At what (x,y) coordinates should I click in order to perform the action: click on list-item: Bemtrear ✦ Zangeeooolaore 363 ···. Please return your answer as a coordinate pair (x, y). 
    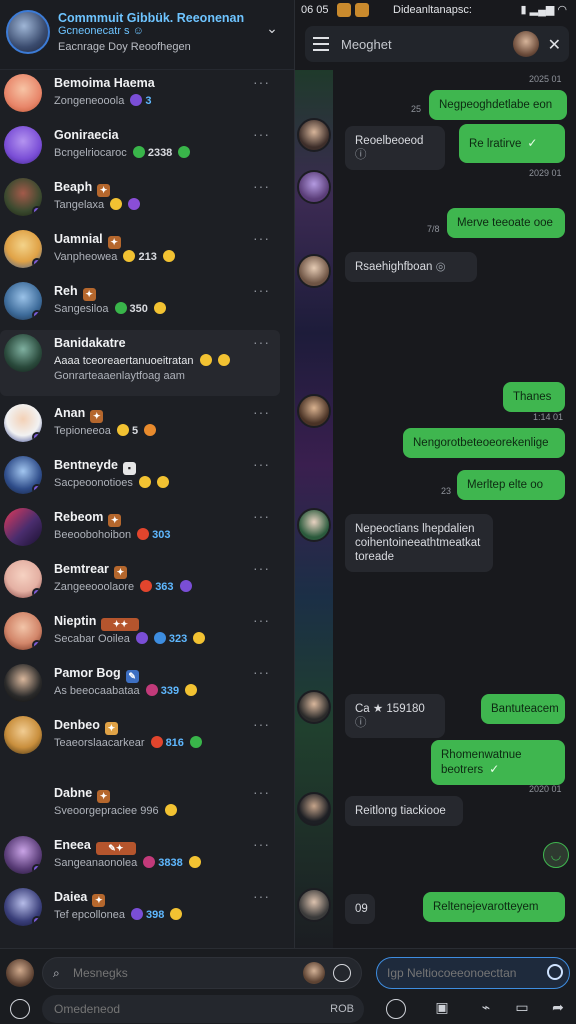
    Looking at the image, I should click on (140, 582).